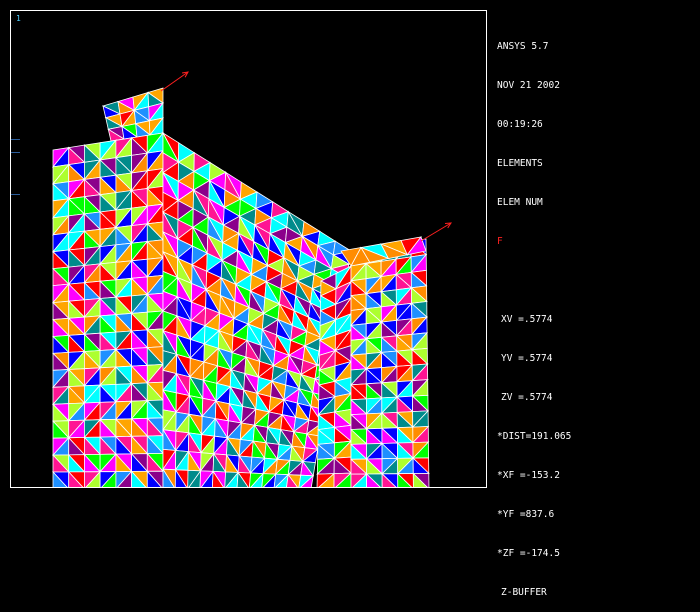 This screenshot has width=700, height=612. I want to click on view-yv: YV =.5774, so click(527, 358).